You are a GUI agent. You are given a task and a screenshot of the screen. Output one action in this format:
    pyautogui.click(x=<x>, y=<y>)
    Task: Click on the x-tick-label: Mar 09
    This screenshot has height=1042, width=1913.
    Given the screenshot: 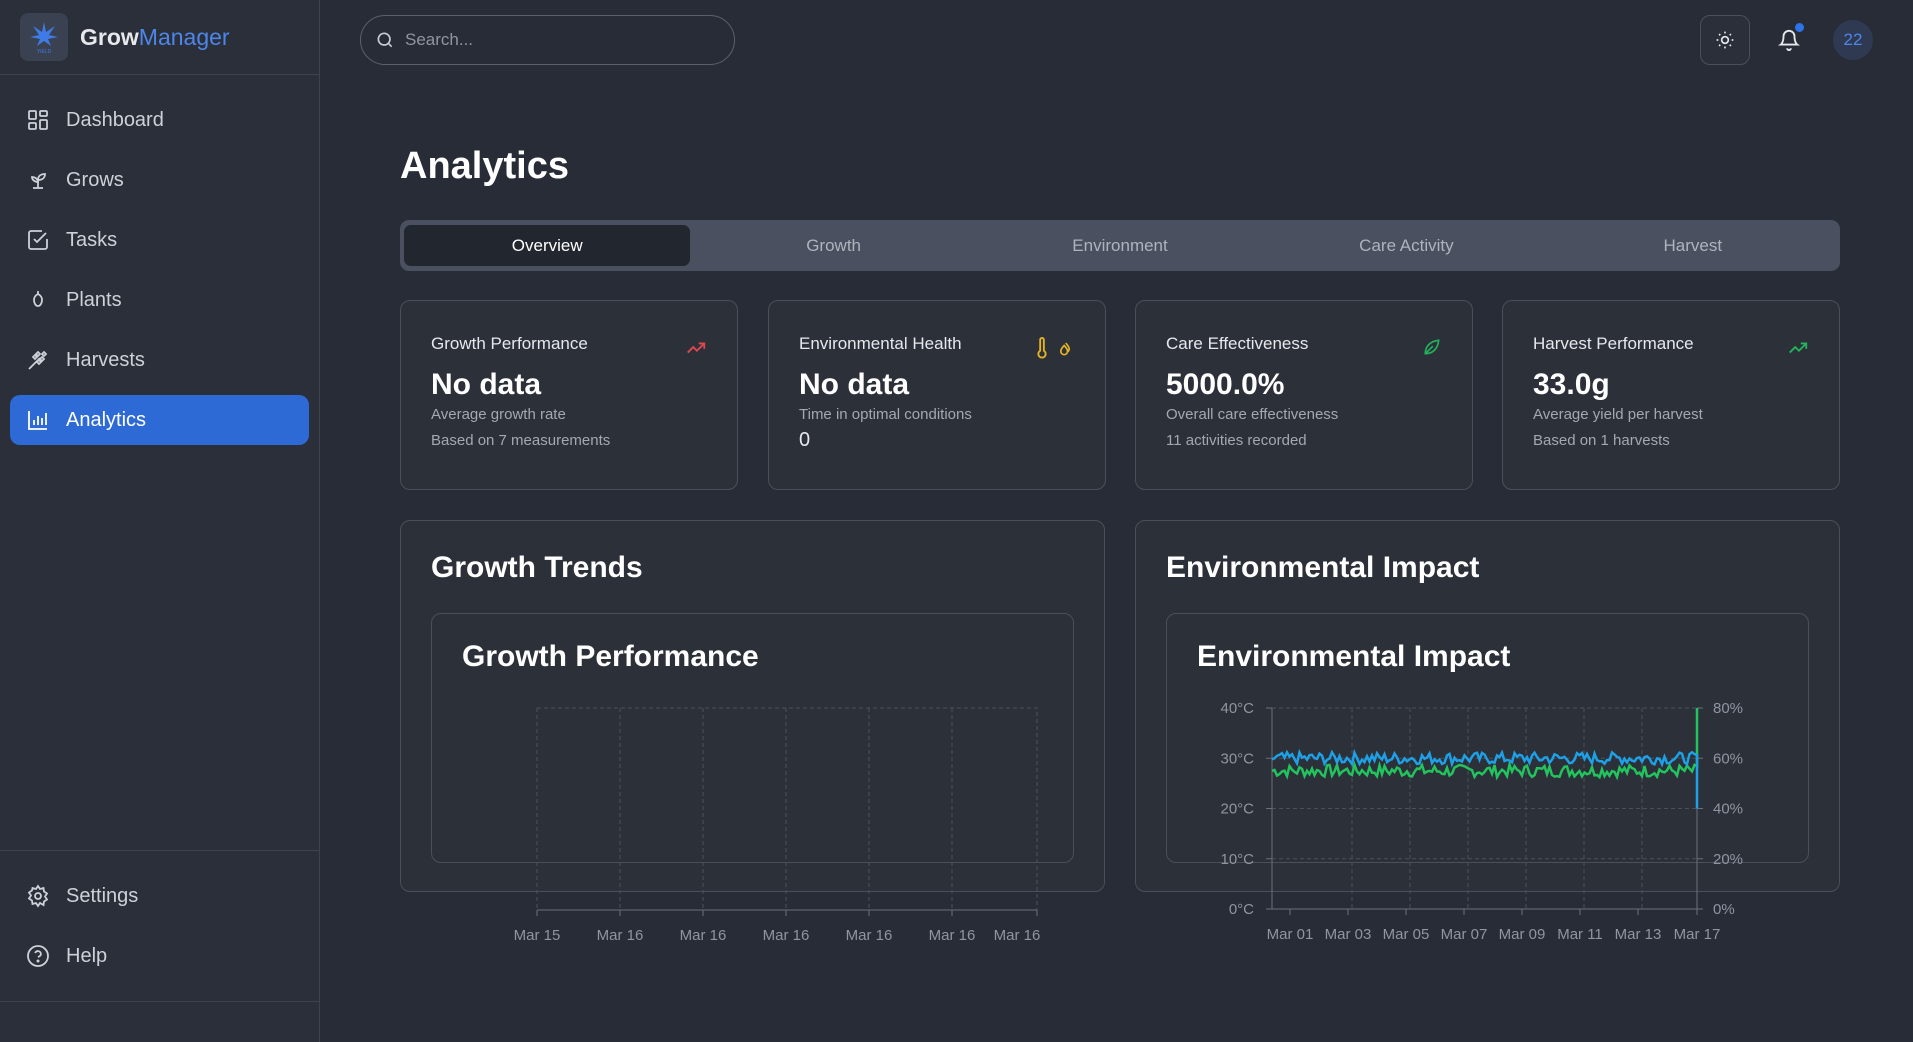 What is the action you would take?
    pyautogui.click(x=1522, y=934)
    